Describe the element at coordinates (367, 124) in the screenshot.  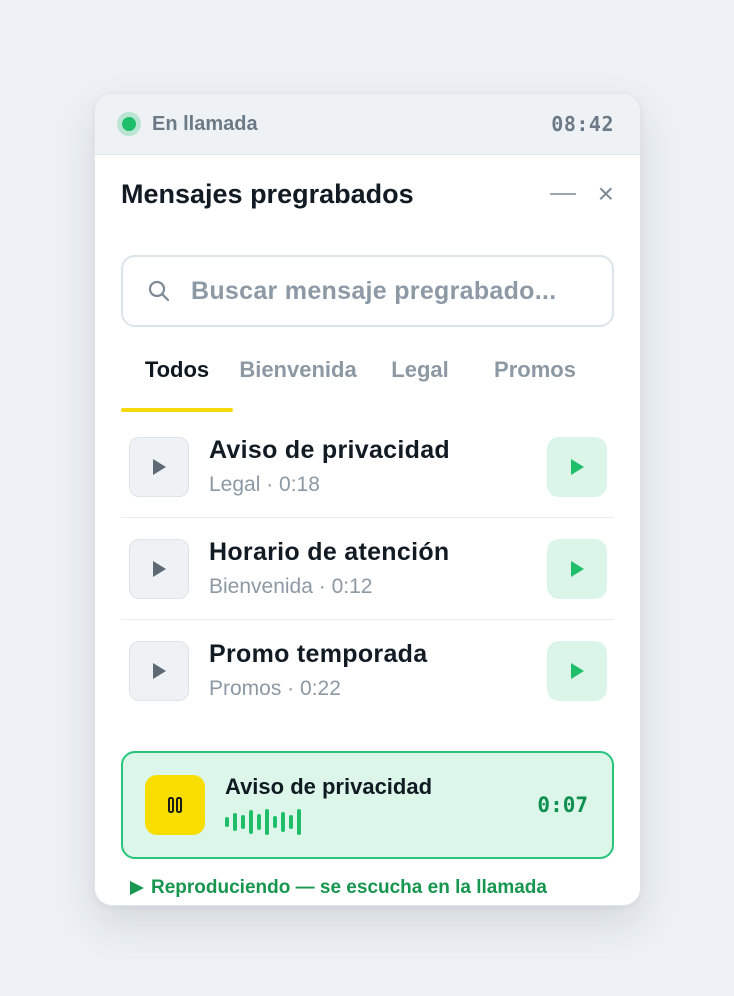
I see `call-status-bar: En llamada 08:42` at that location.